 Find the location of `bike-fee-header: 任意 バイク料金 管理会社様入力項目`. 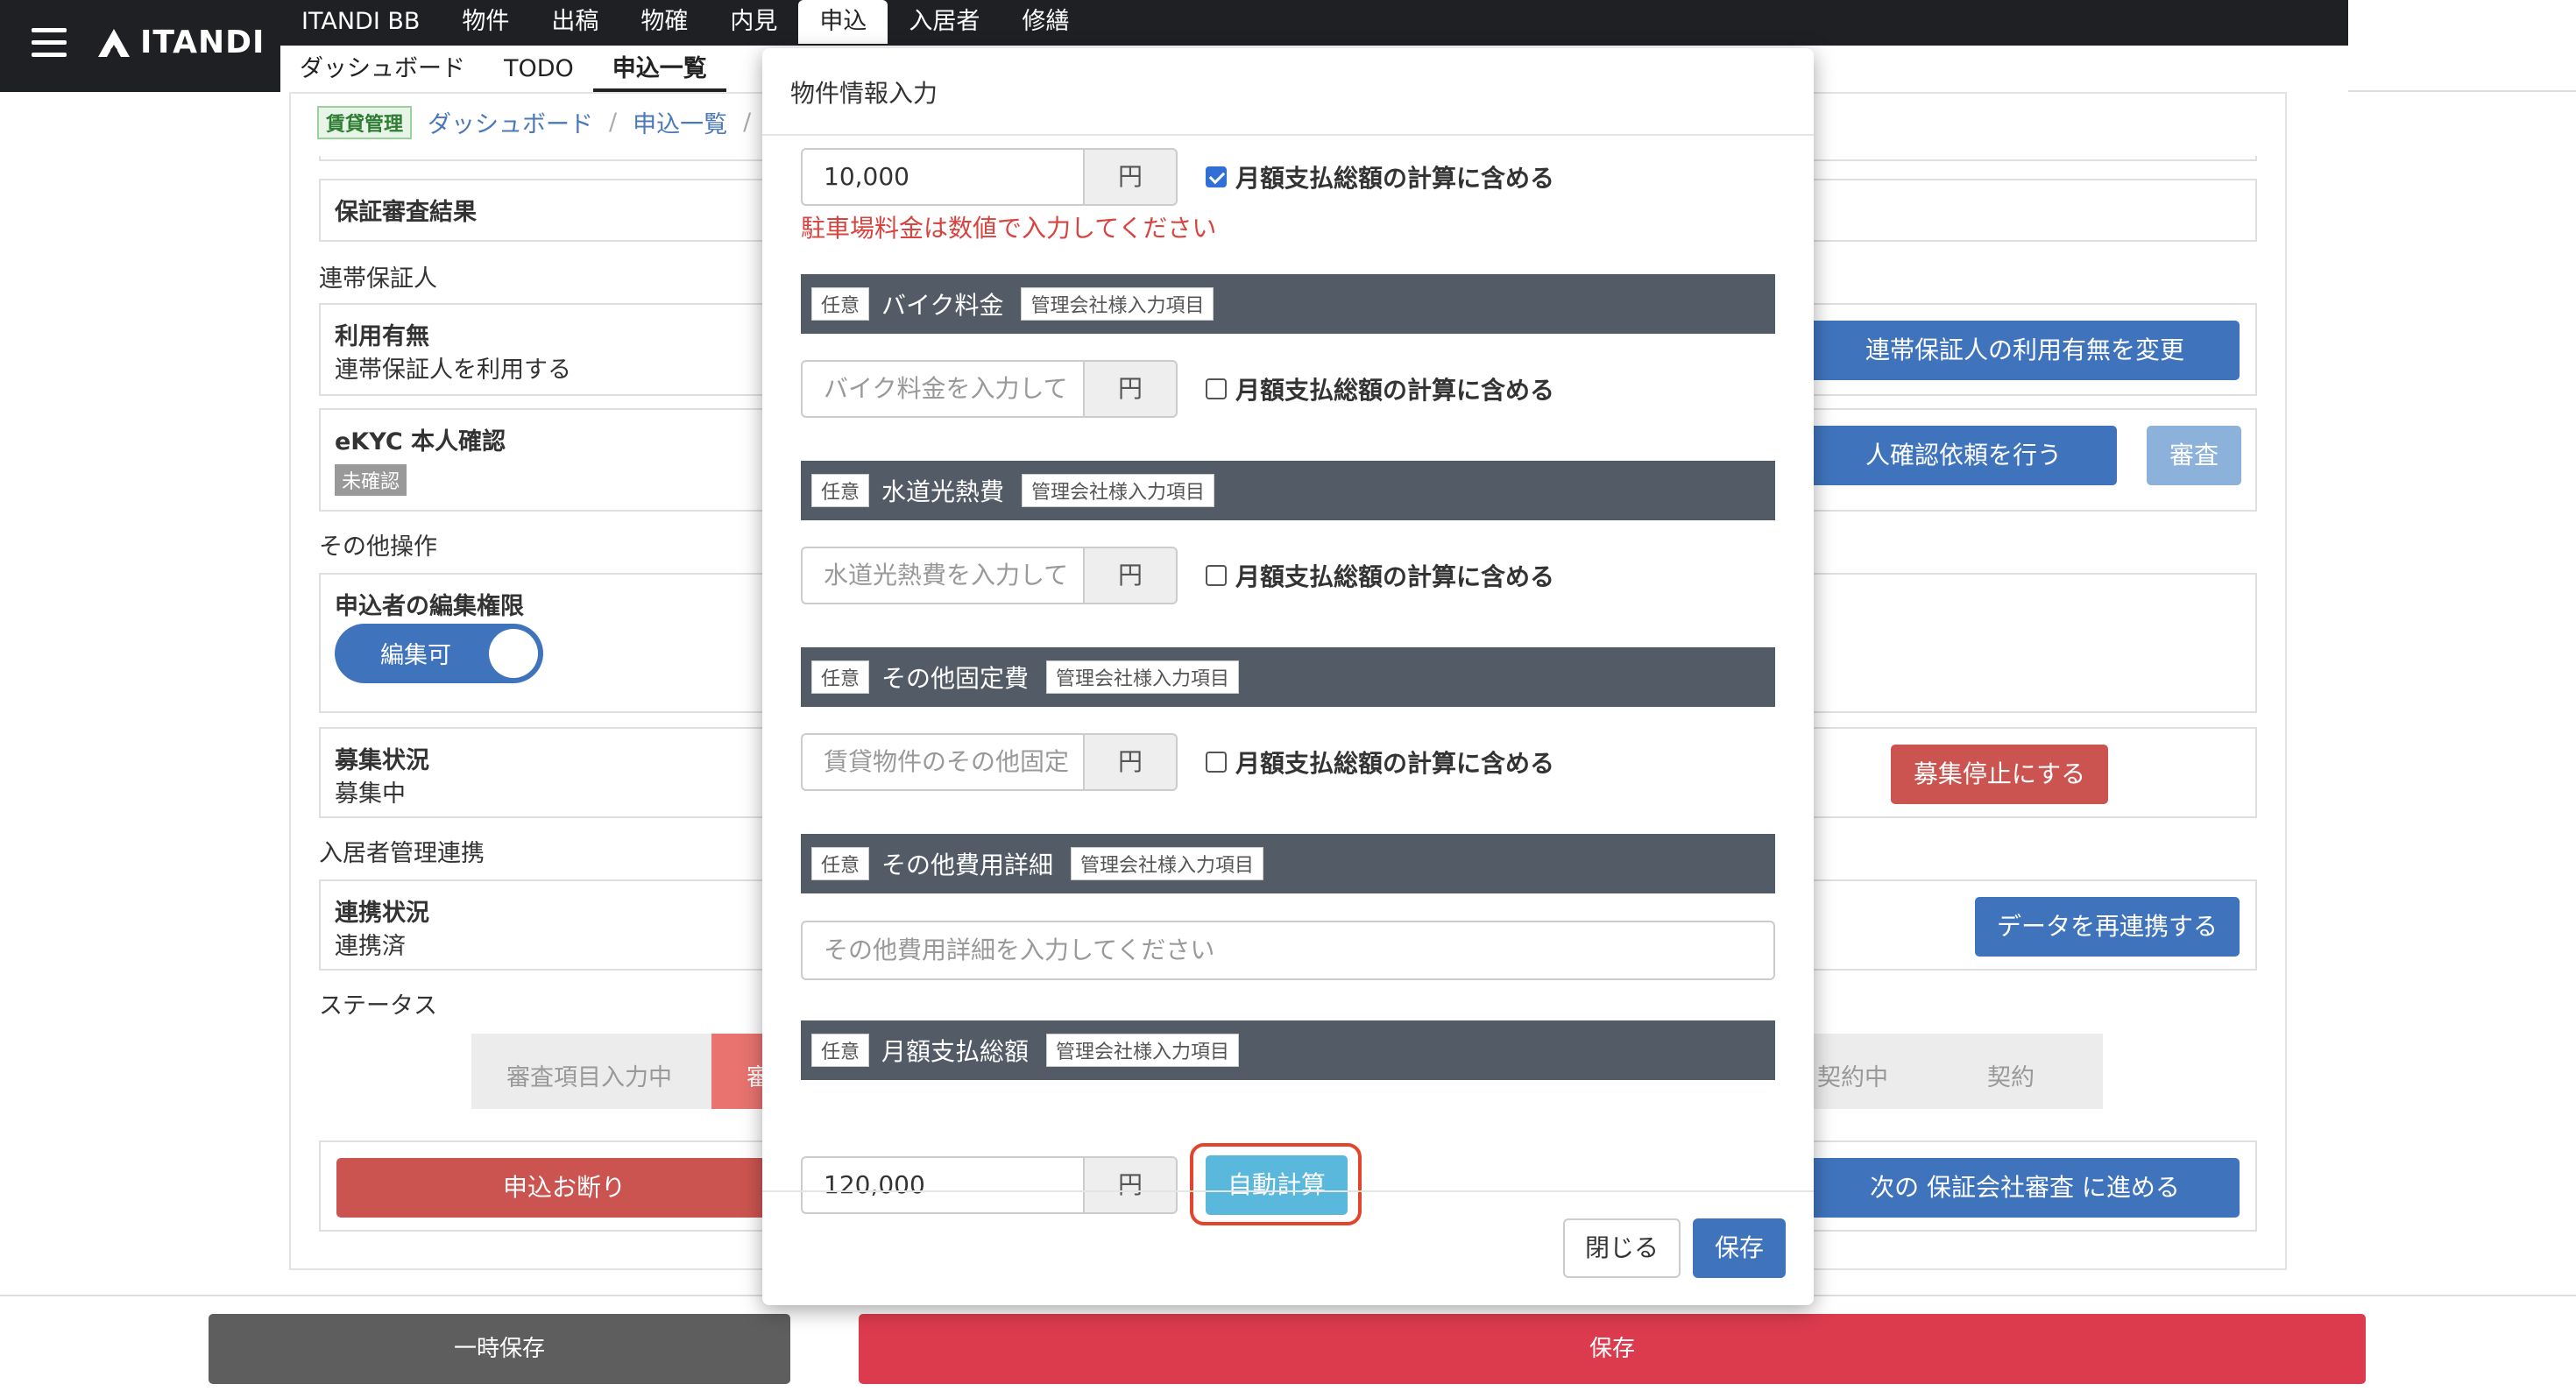

bike-fee-header: 任意 バイク料金 管理会社様入力項目 is located at coordinates (1288, 304).